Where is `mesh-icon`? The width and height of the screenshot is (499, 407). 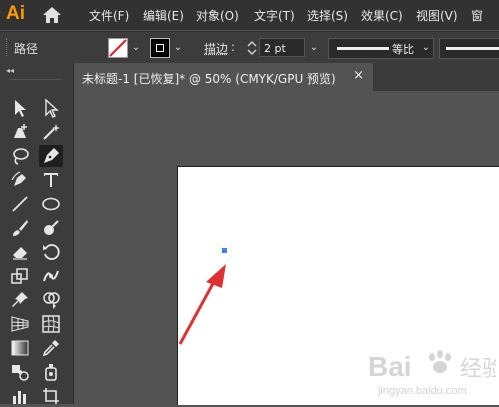 mesh-icon is located at coordinates (51, 324).